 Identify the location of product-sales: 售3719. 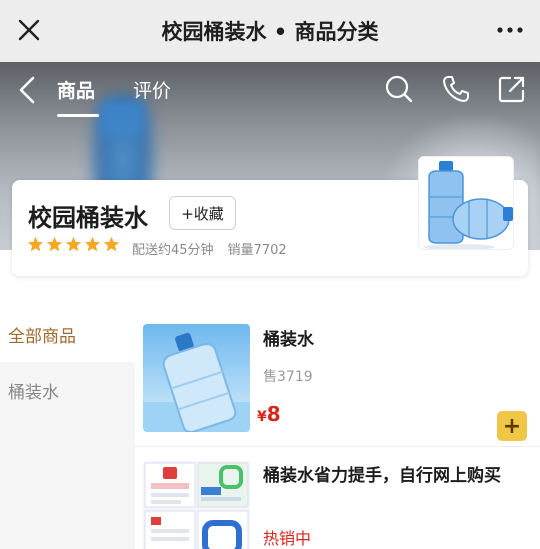
(288, 377).